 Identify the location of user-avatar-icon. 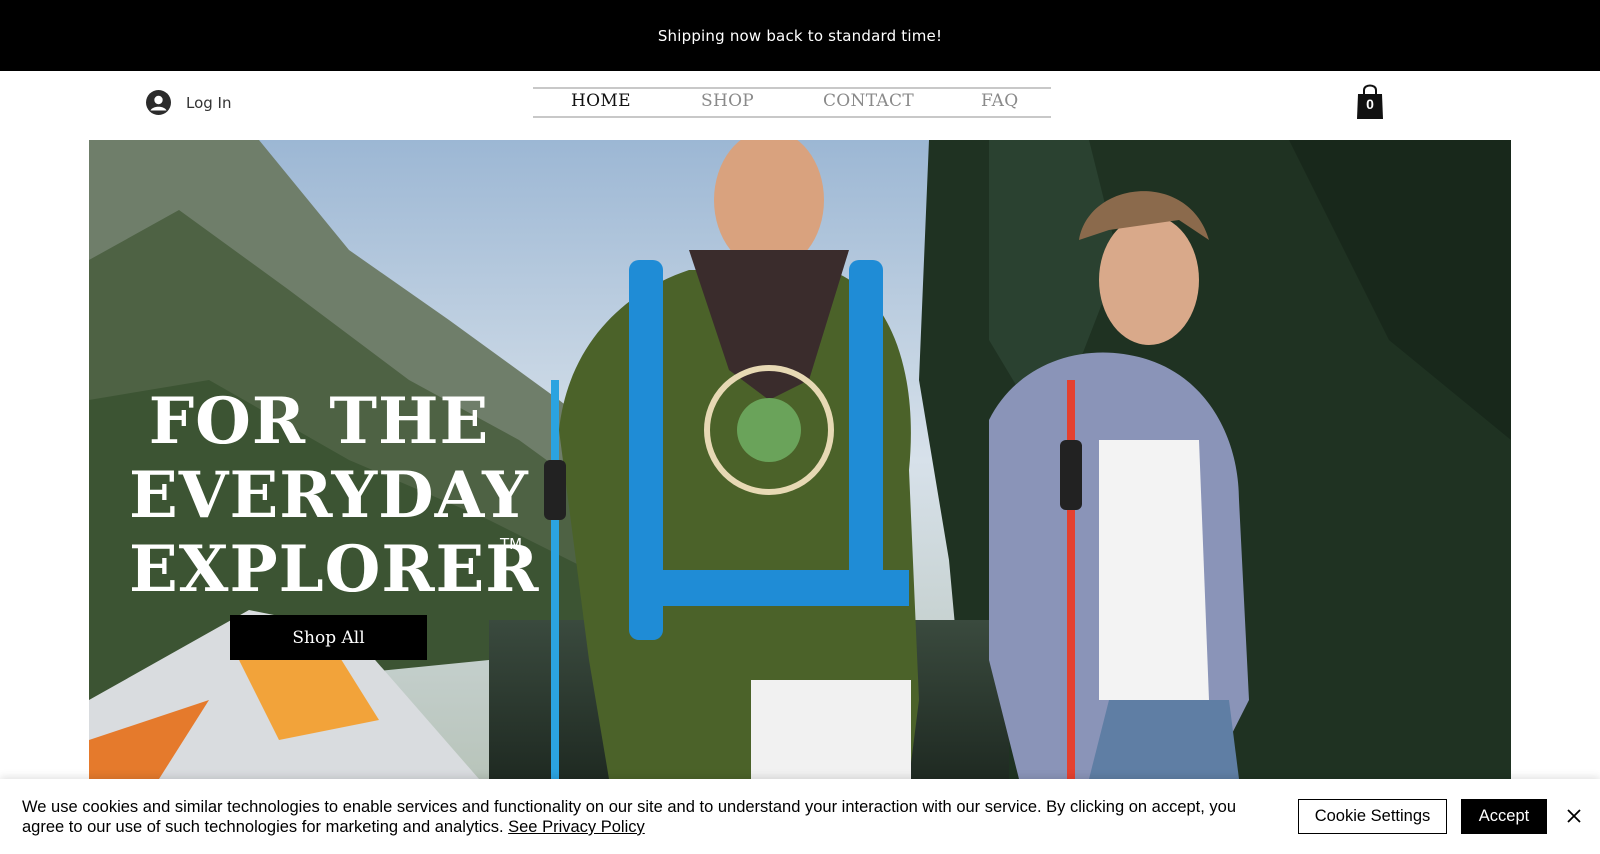
(158, 102).